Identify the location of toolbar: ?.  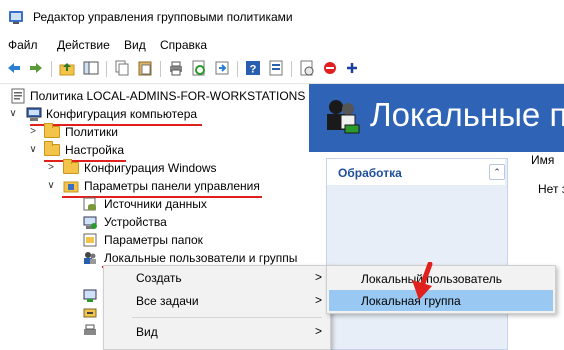
(282, 69).